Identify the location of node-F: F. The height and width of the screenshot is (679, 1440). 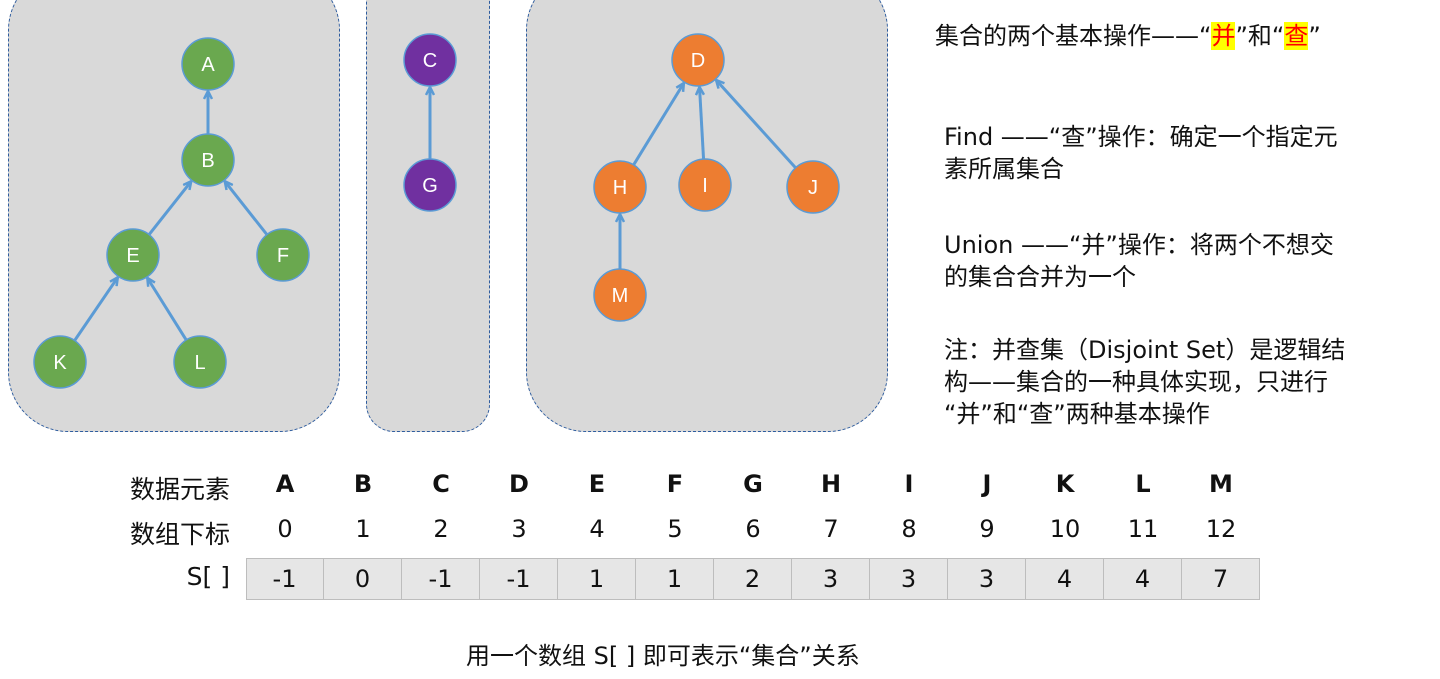
(283, 255).